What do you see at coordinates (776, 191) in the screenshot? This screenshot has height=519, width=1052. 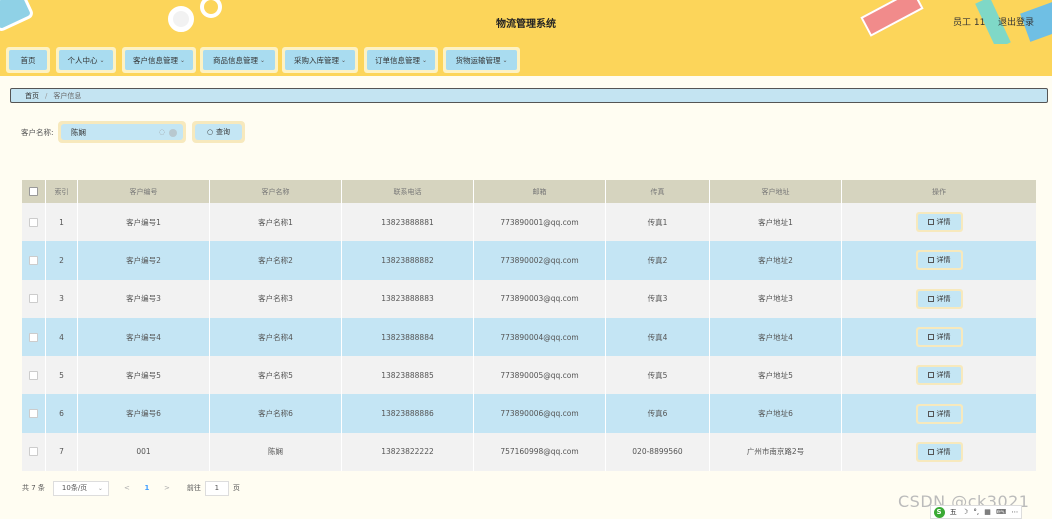 I see `column-header: 客户地址` at bounding box center [776, 191].